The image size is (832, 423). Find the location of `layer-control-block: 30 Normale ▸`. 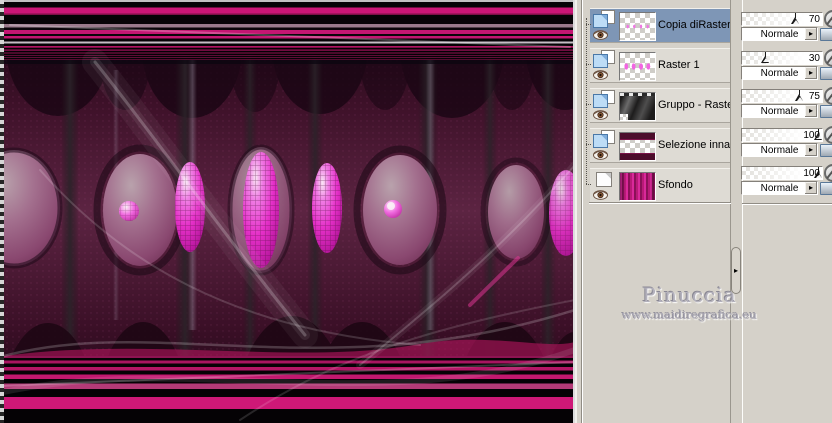

layer-control-block: 30 Normale ▸ is located at coordinates (786, 68).